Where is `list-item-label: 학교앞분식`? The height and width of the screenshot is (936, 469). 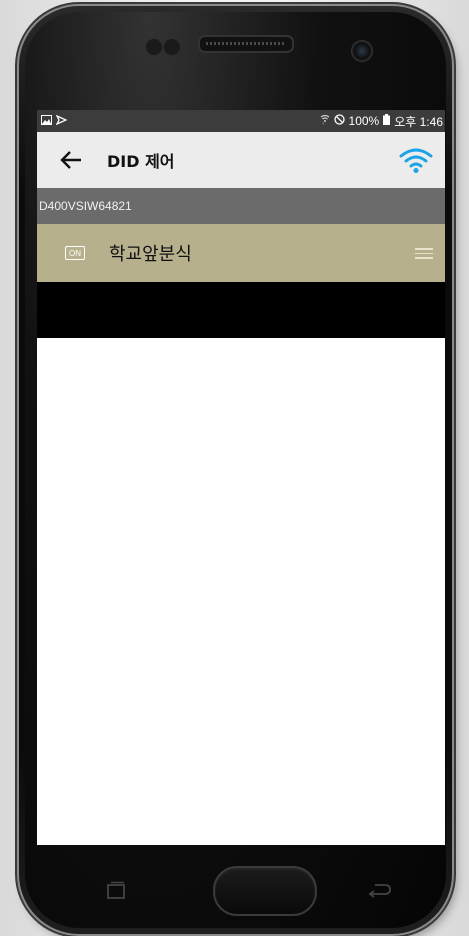 list-item-label: 학교앞분식 is located at coordinates (150, 254).